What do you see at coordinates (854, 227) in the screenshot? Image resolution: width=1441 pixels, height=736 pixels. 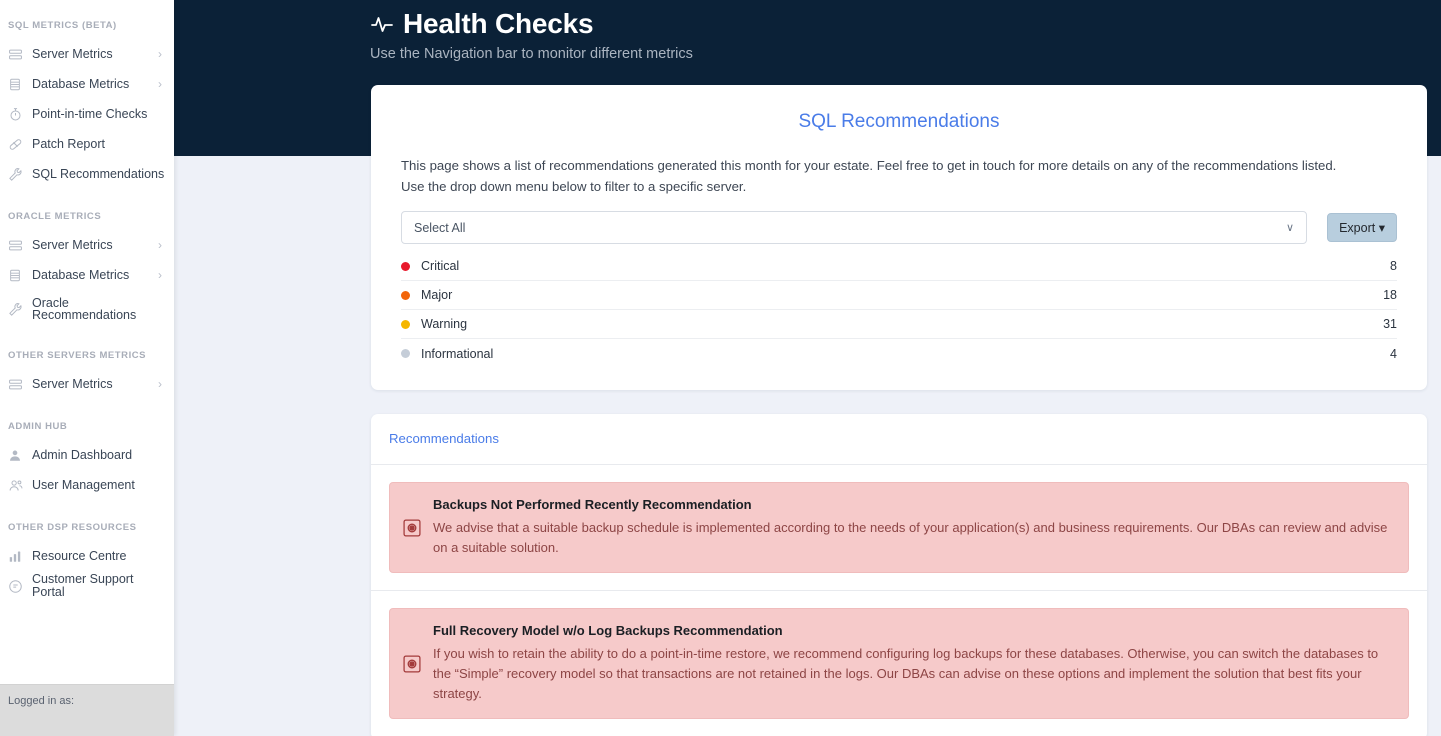 I see `server-filter-select: Select All ∨` at bounding box center [854, 227].